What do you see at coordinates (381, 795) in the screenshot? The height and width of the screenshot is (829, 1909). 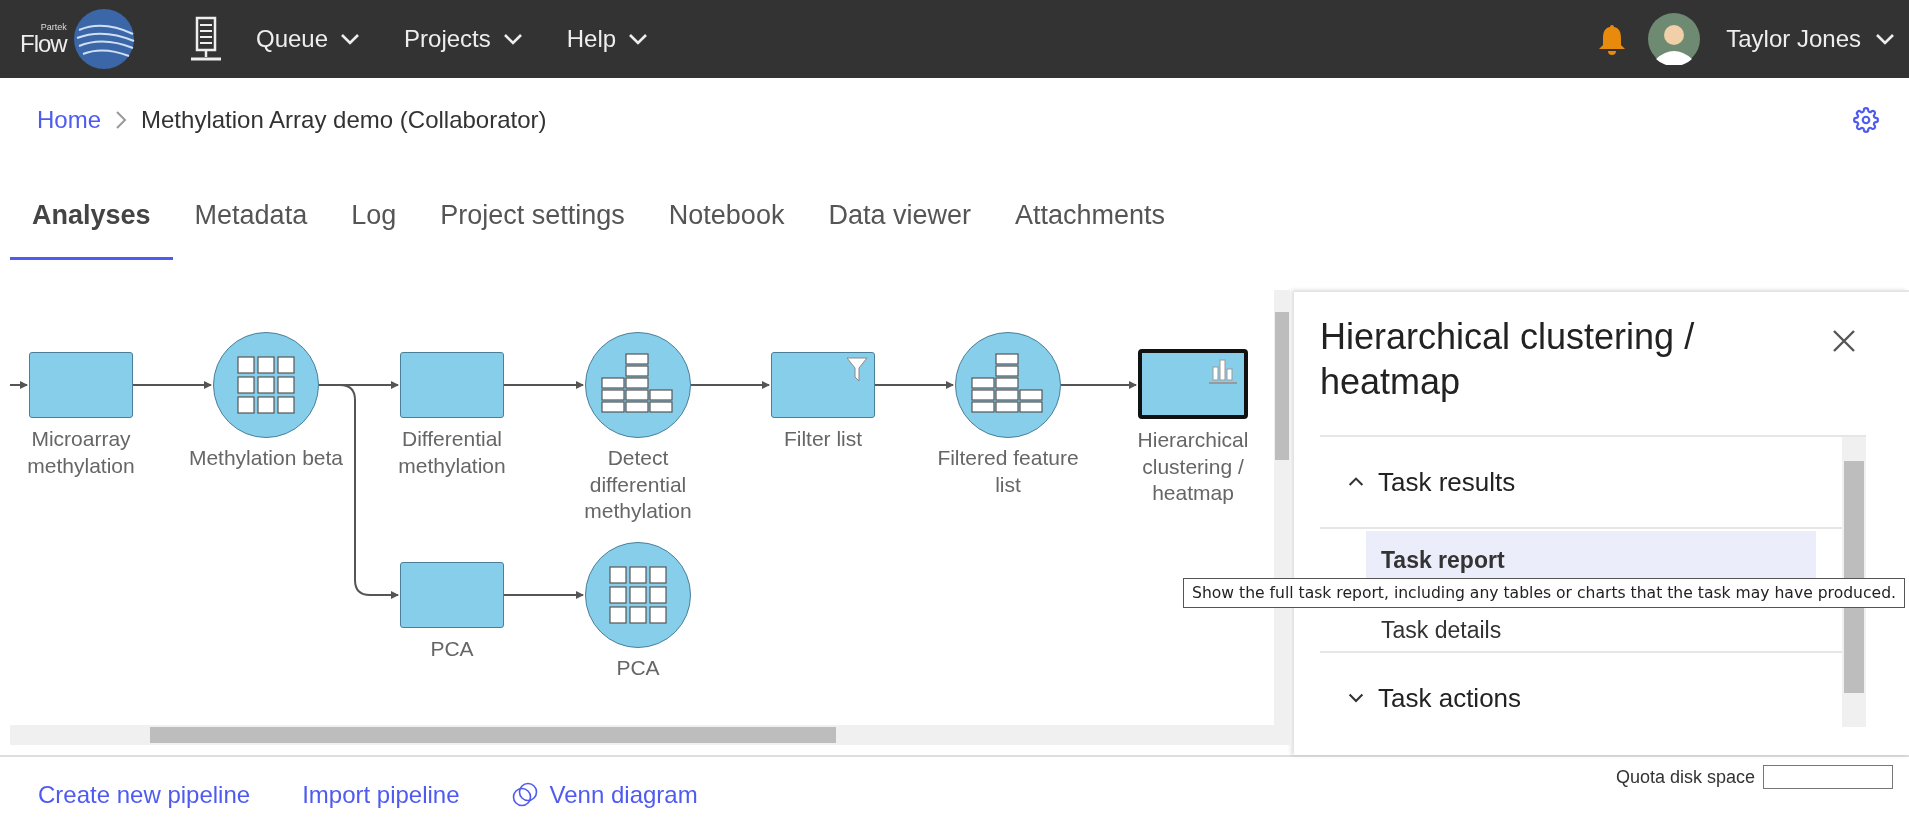 I see `footer-link: Import pipeline` at bounding box center [381, 795].